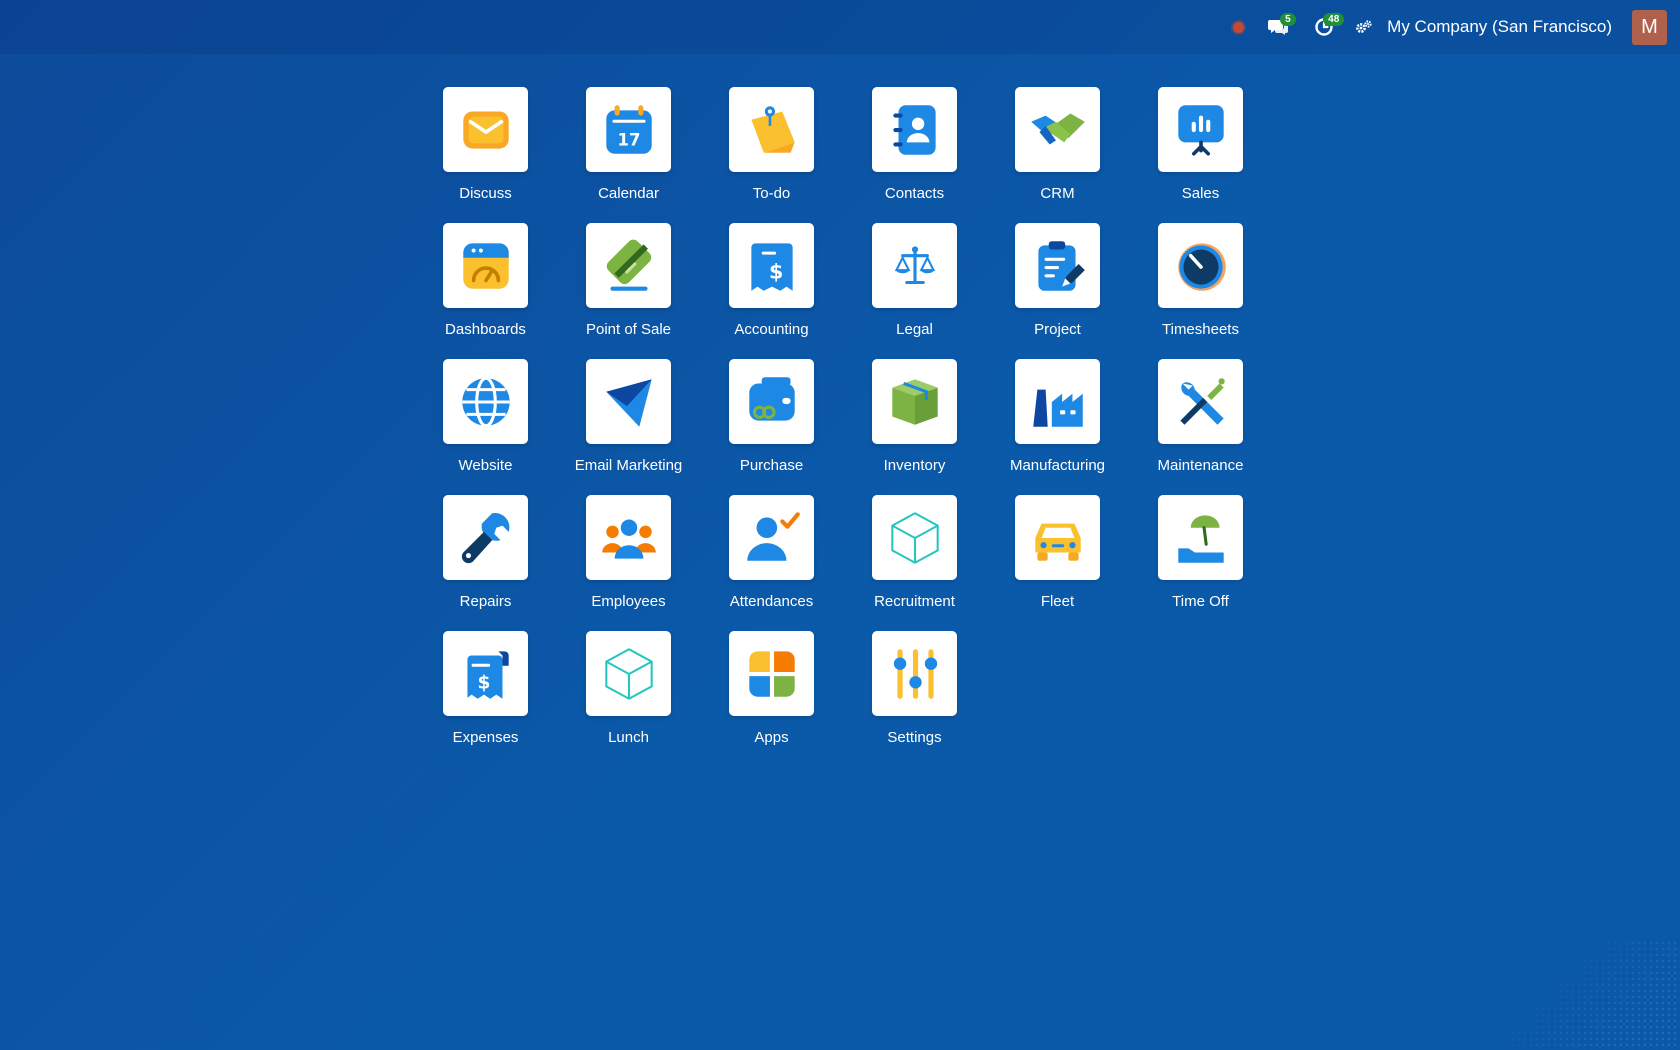 The height and width of the screenshot is (1050, 1680). I want to click on app-employees: Employees, so click(628, 563).